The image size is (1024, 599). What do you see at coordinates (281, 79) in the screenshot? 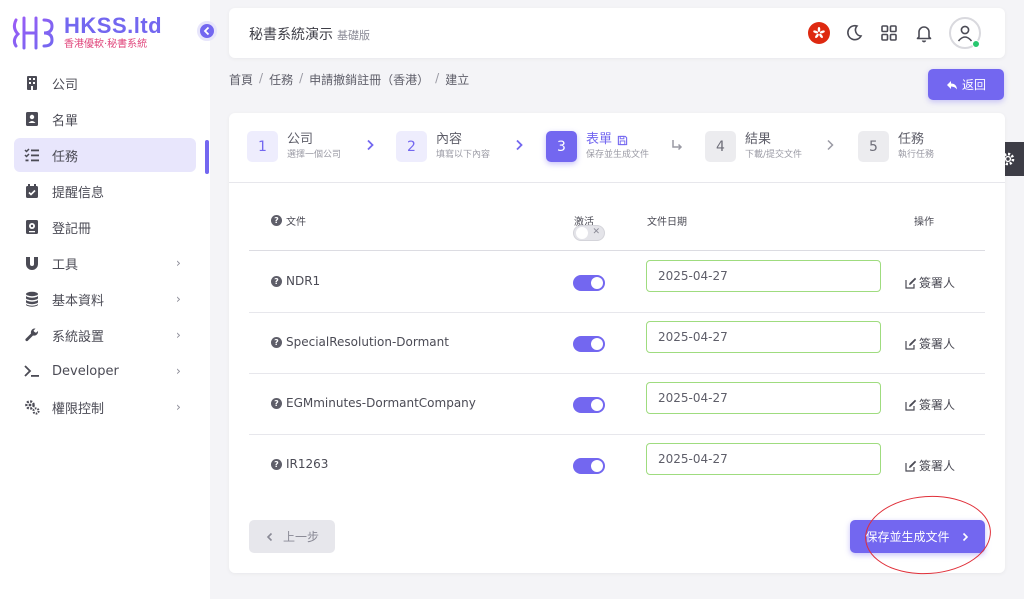
I see `breadcrumb-tasks: 任務` at bounding box center [281, 79].